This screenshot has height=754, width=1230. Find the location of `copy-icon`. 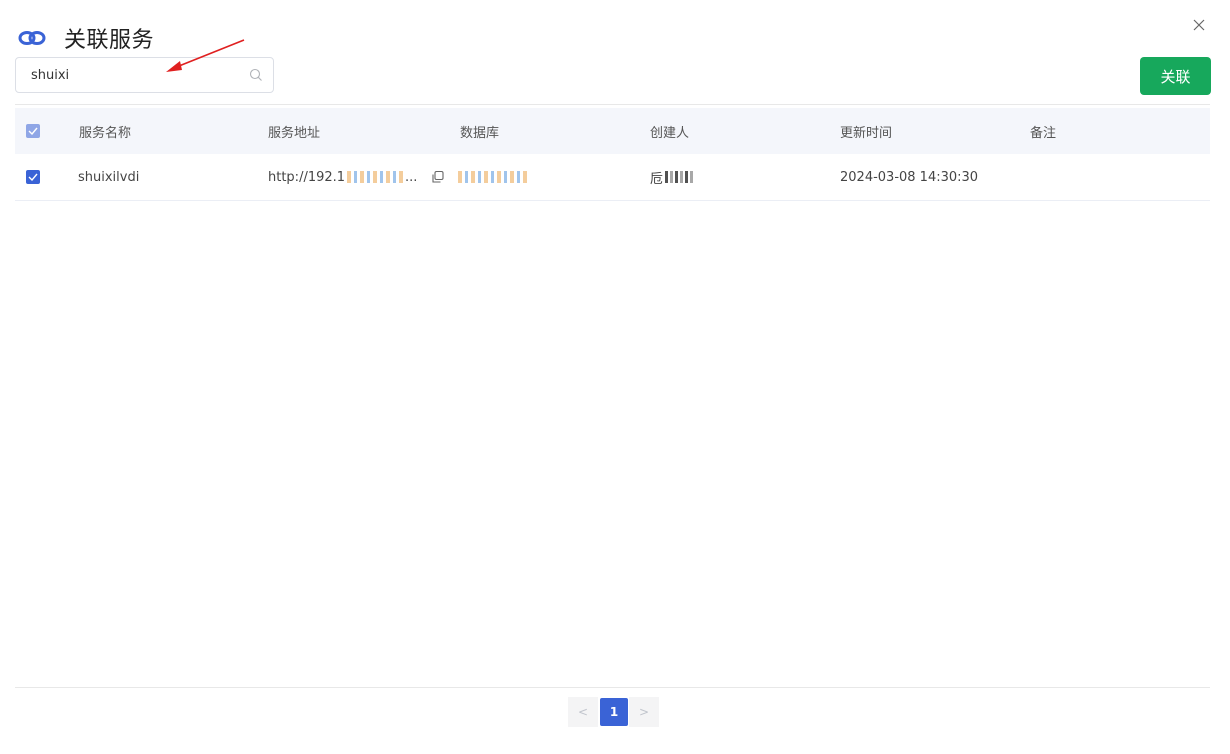

copy-icon is located at coordinates (438, 177).